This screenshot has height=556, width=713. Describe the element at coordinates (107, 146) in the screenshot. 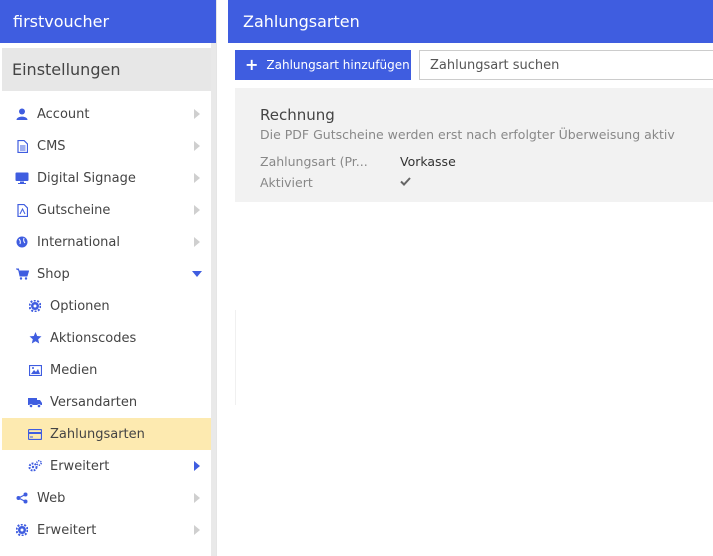

I see `sidebar-item-cms: CMS` at that location.